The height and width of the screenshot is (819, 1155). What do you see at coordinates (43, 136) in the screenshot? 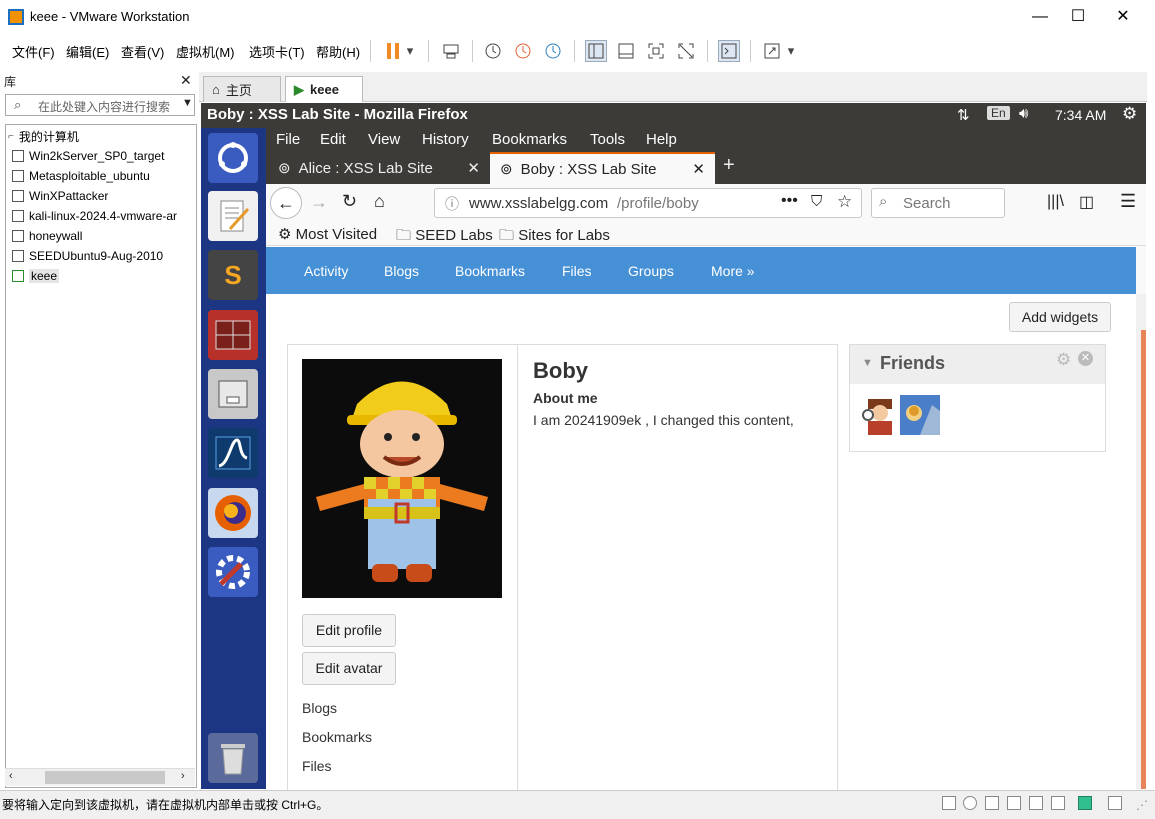
I see `tree-root-my-computer: ⌐ 我的计算机` at bounding box center [43, 136].